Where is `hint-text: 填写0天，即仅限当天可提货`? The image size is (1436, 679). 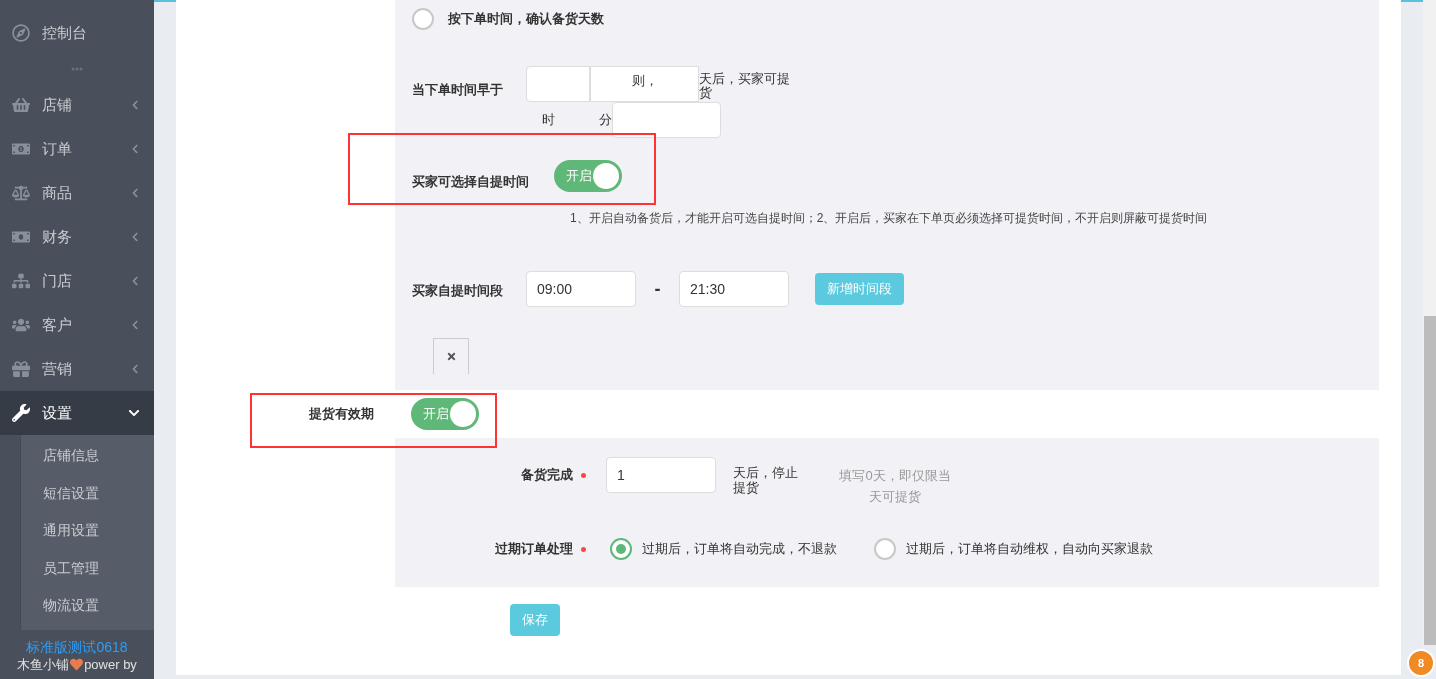 hint-text: 填写0天，即仅限当天可提货 is located at coordinates (895, 486).